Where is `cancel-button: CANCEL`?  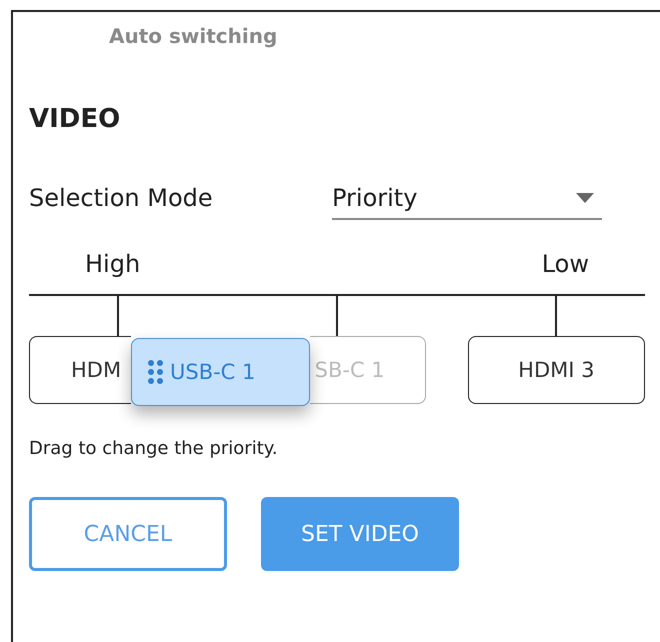
cancel-button: CANCEL is located at coordinates (128, 534).